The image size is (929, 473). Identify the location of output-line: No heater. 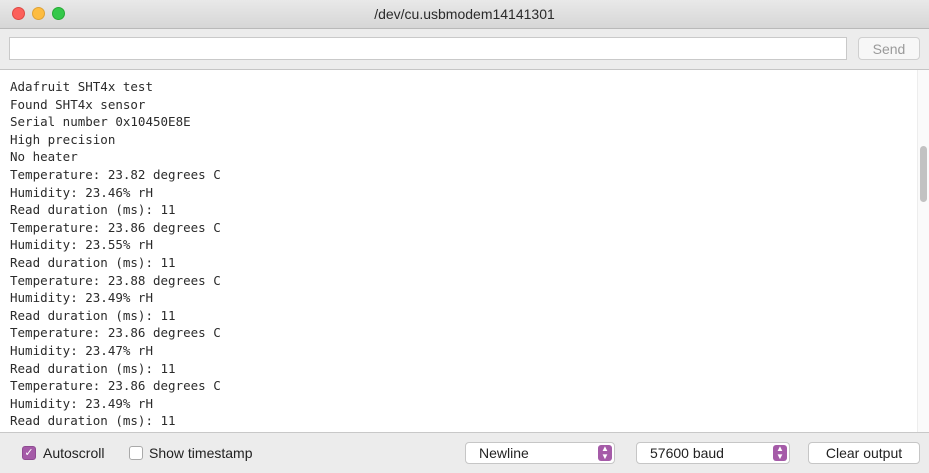
(44, 157).